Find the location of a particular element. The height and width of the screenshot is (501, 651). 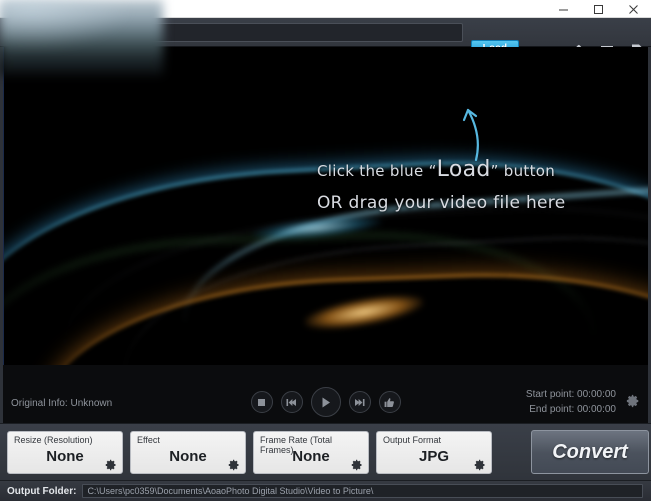

next-icon is located at coordinates (359, 402).